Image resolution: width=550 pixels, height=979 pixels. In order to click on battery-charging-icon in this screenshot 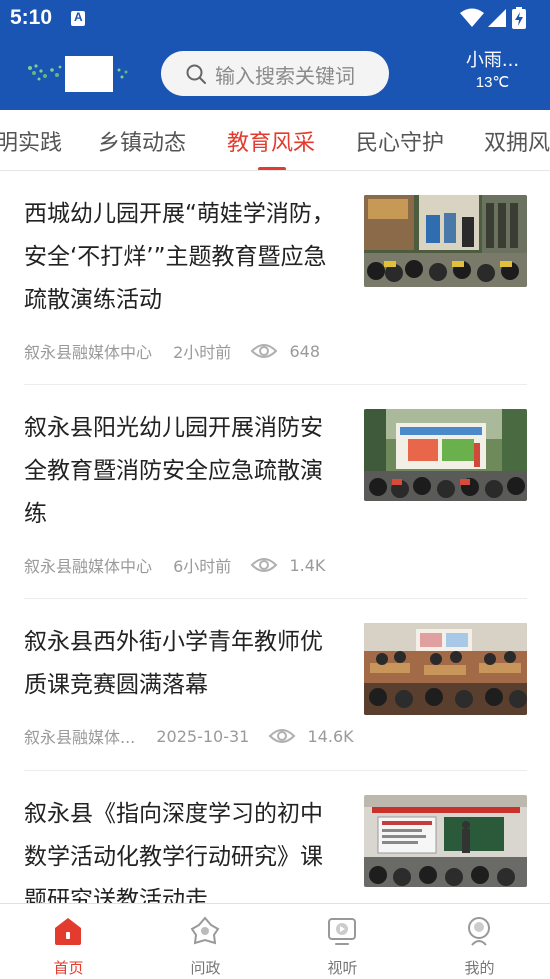, I will do `click(519, 18)`.